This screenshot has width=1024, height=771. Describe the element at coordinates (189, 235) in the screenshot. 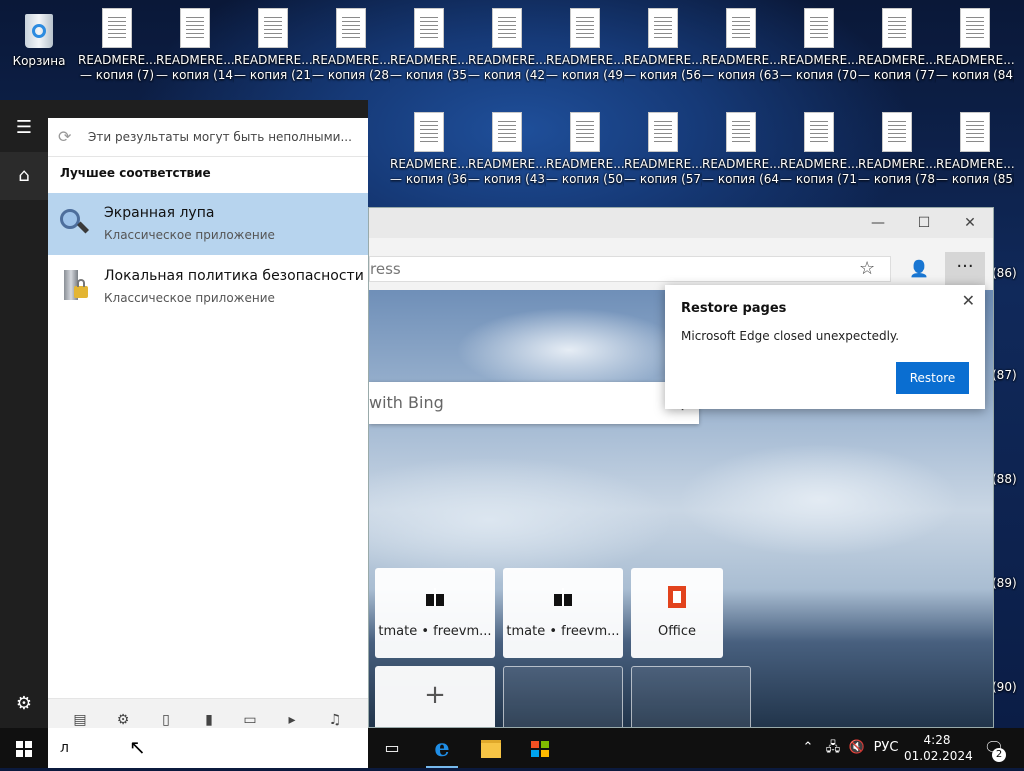

I see `result-type: Классическое приложение` at that location.